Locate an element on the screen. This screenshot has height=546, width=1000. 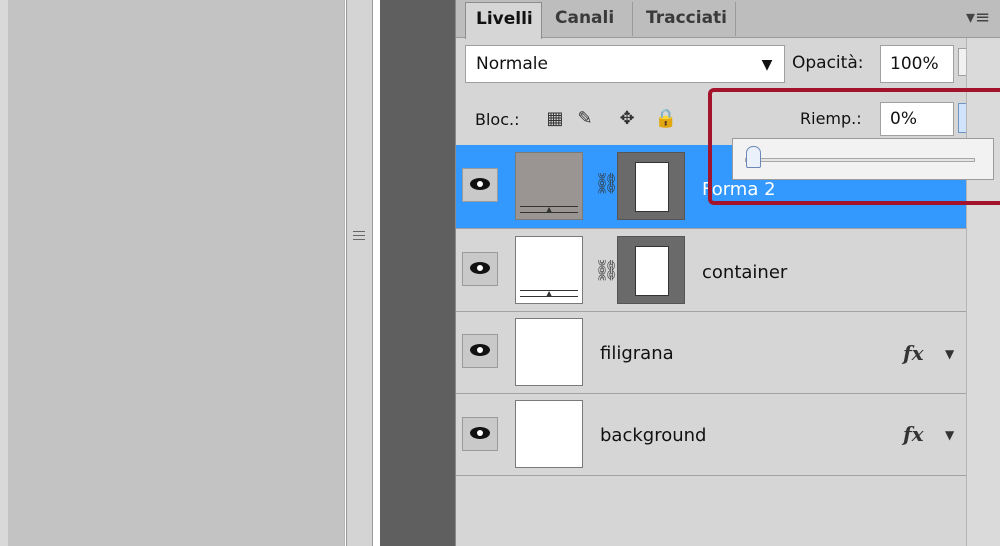
panel-empty-area is located at coordinates (711, 511).